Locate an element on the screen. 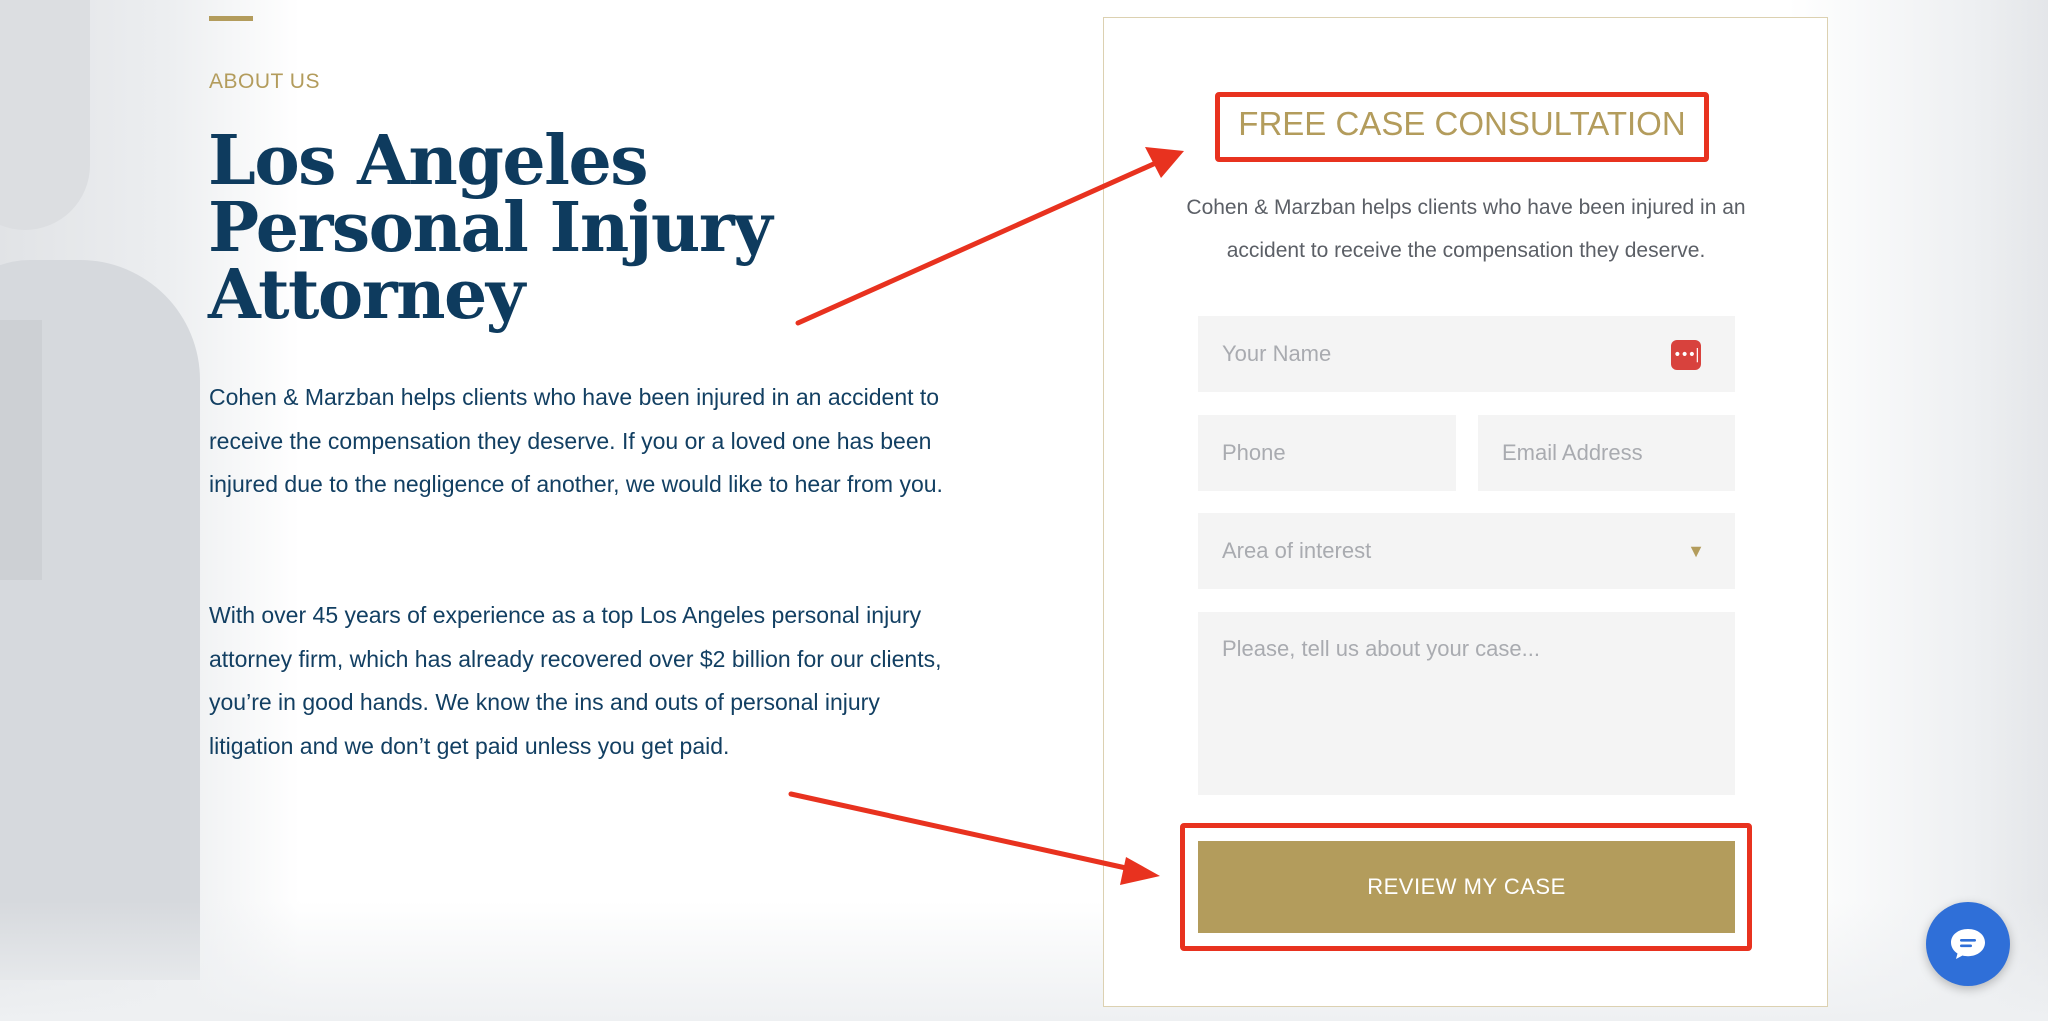 The width and height of the screenshot is (2048, 1021). annotation-arrow-to-button is located at coordinates (974, 838).